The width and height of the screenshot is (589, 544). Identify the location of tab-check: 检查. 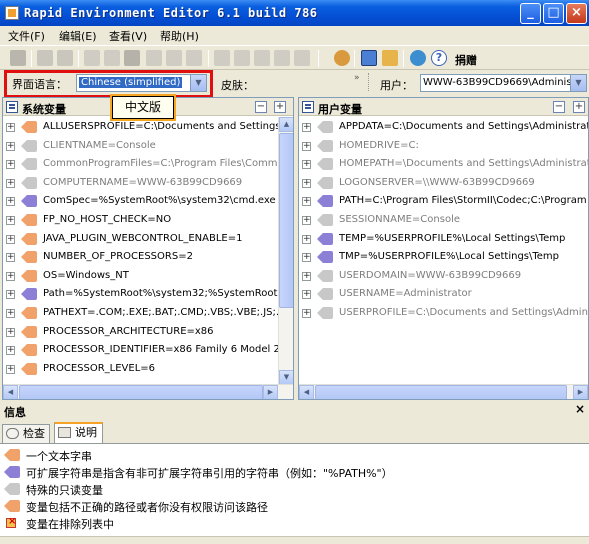
(26, 433).